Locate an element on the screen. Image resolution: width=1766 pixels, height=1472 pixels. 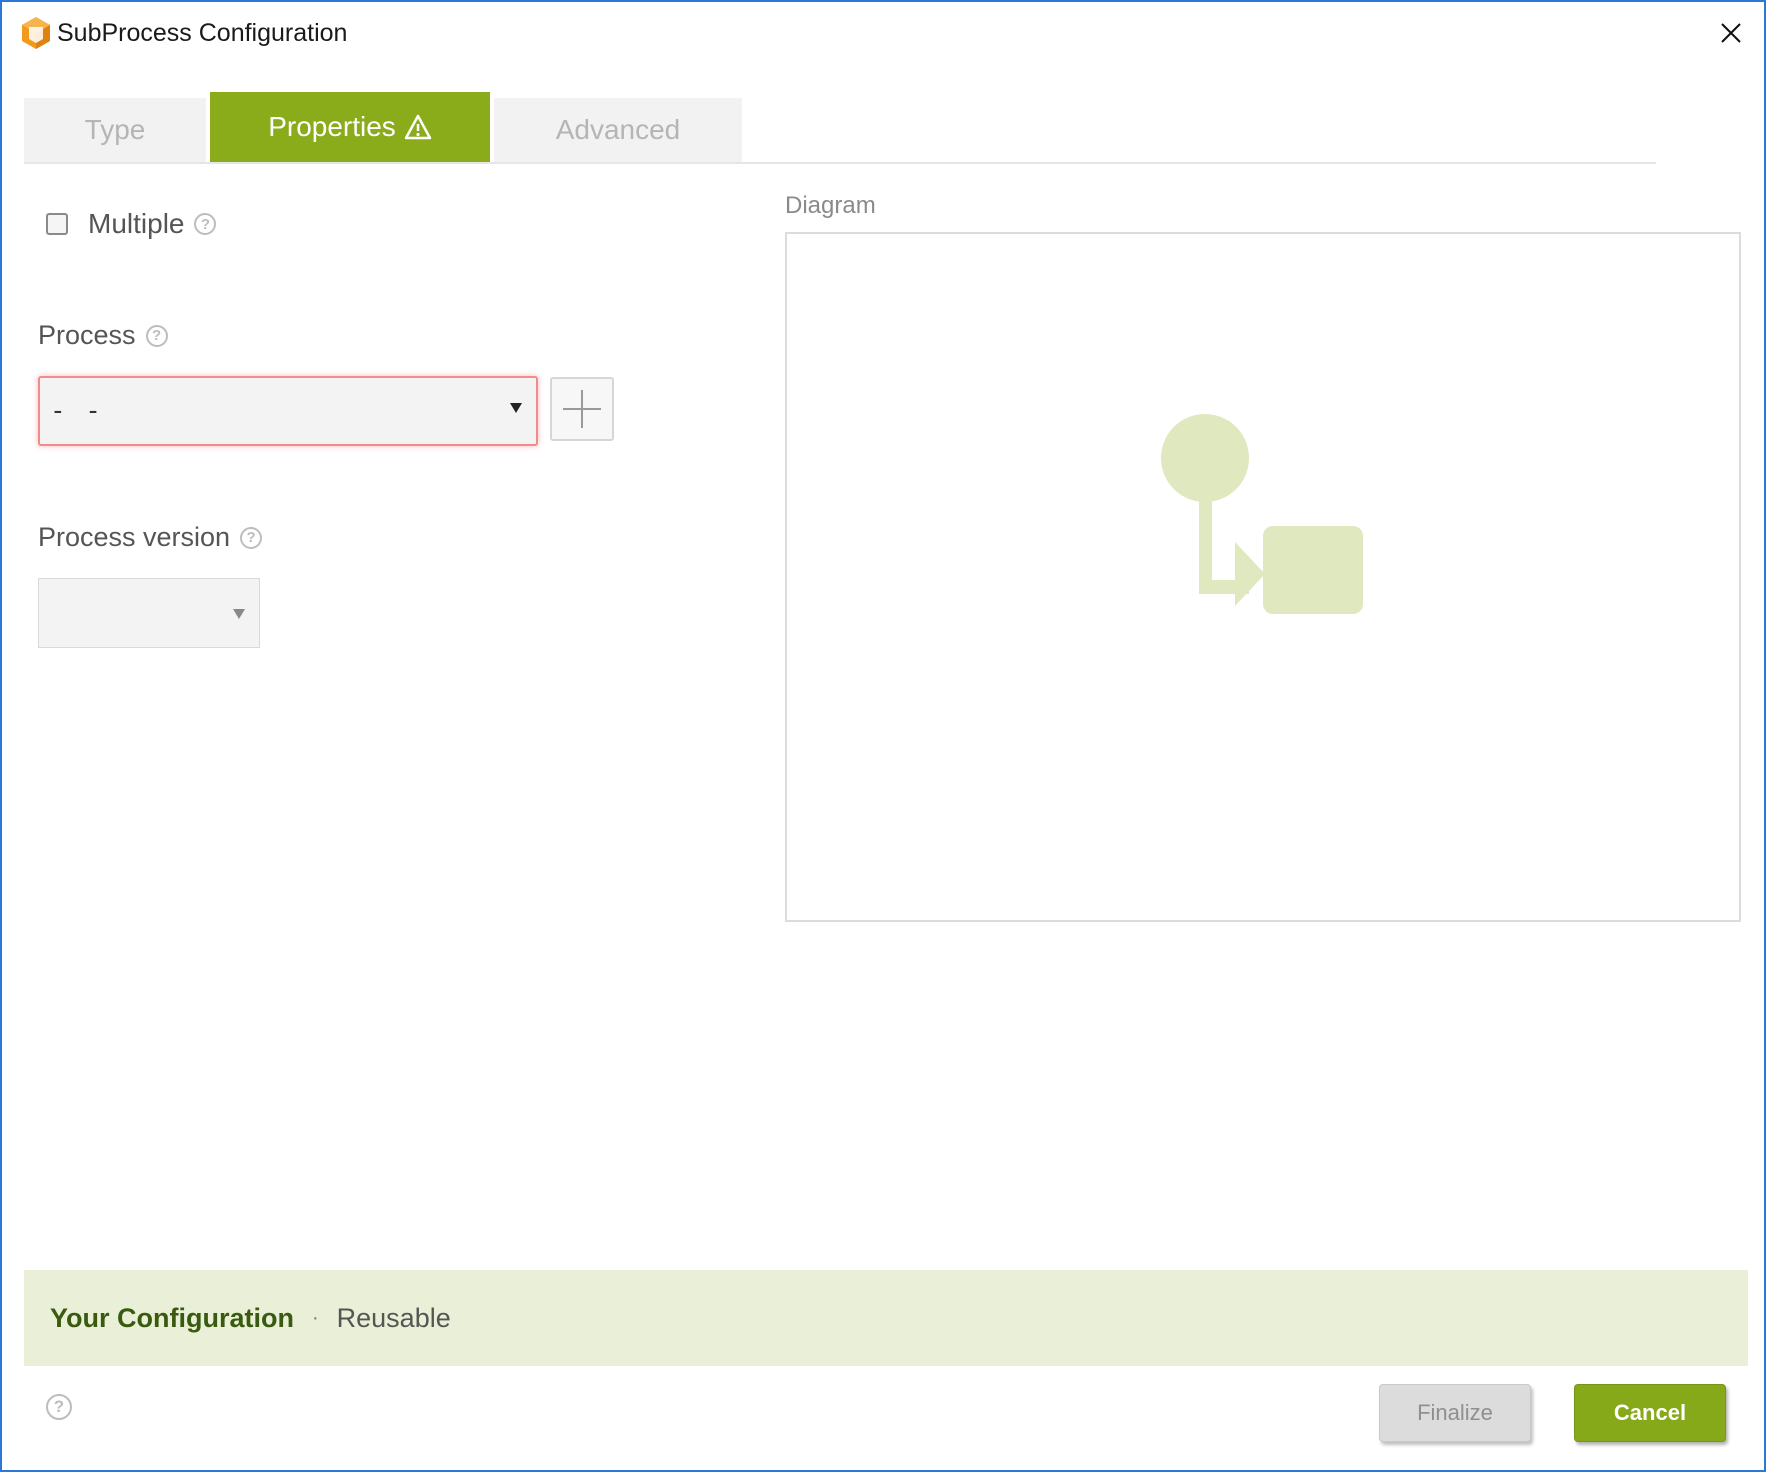
process-version-label-row: Process version ? is located at coordinates (150, 537).